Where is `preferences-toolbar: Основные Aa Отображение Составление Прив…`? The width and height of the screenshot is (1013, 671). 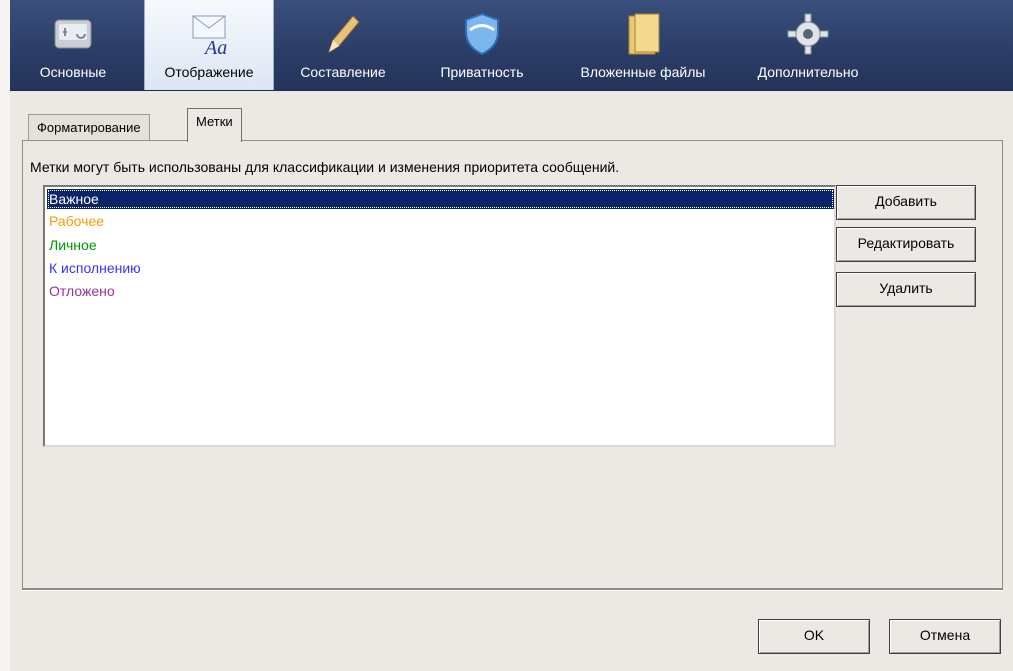
preferences-toolbar: Основные Aa Отображение Составление Прив… is located at coordinates (511, 45).